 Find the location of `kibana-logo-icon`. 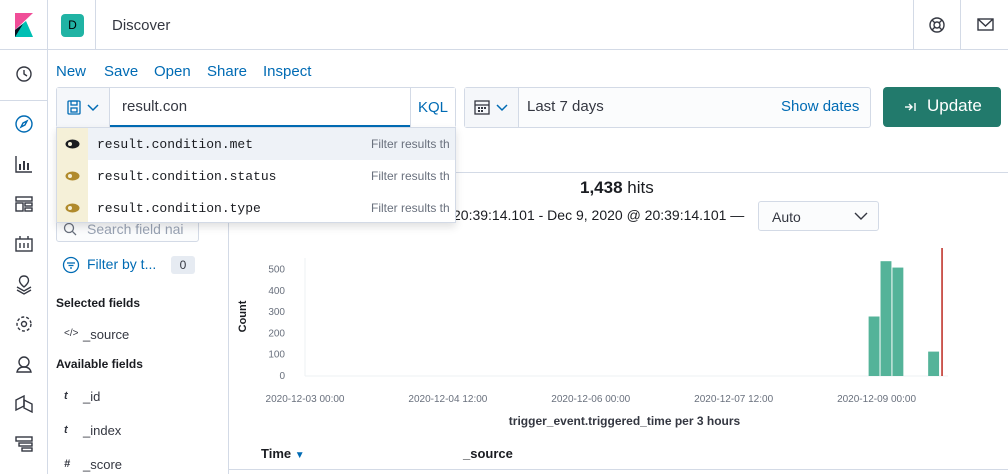

kibana-logo-icon is located at coordinates (24, 25).